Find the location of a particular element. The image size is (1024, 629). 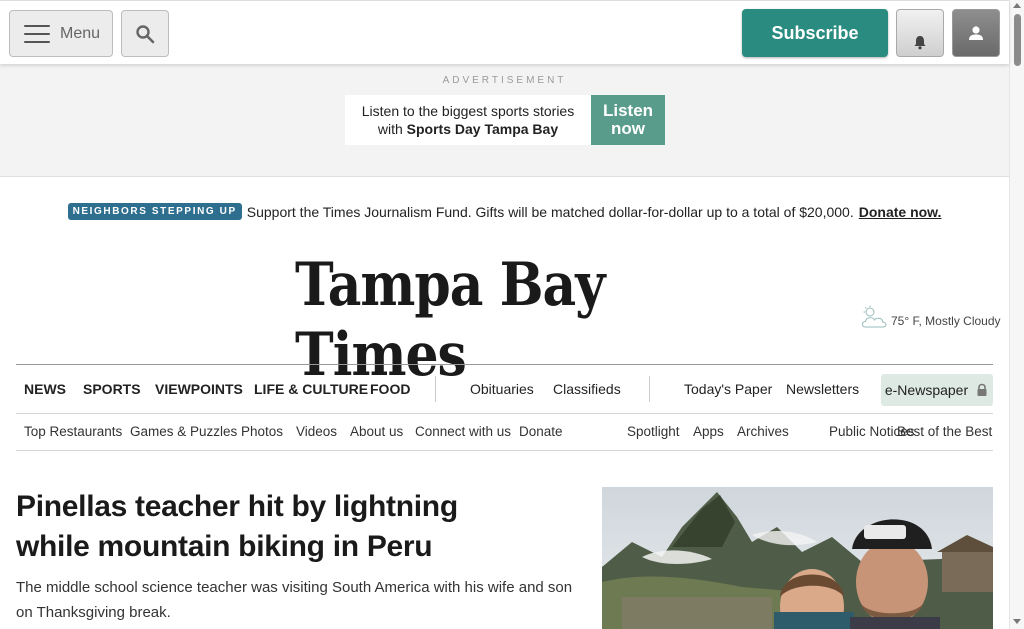

promo-badge: NEIGHBORS STEPPING UP is located at coordinates (154, 211).